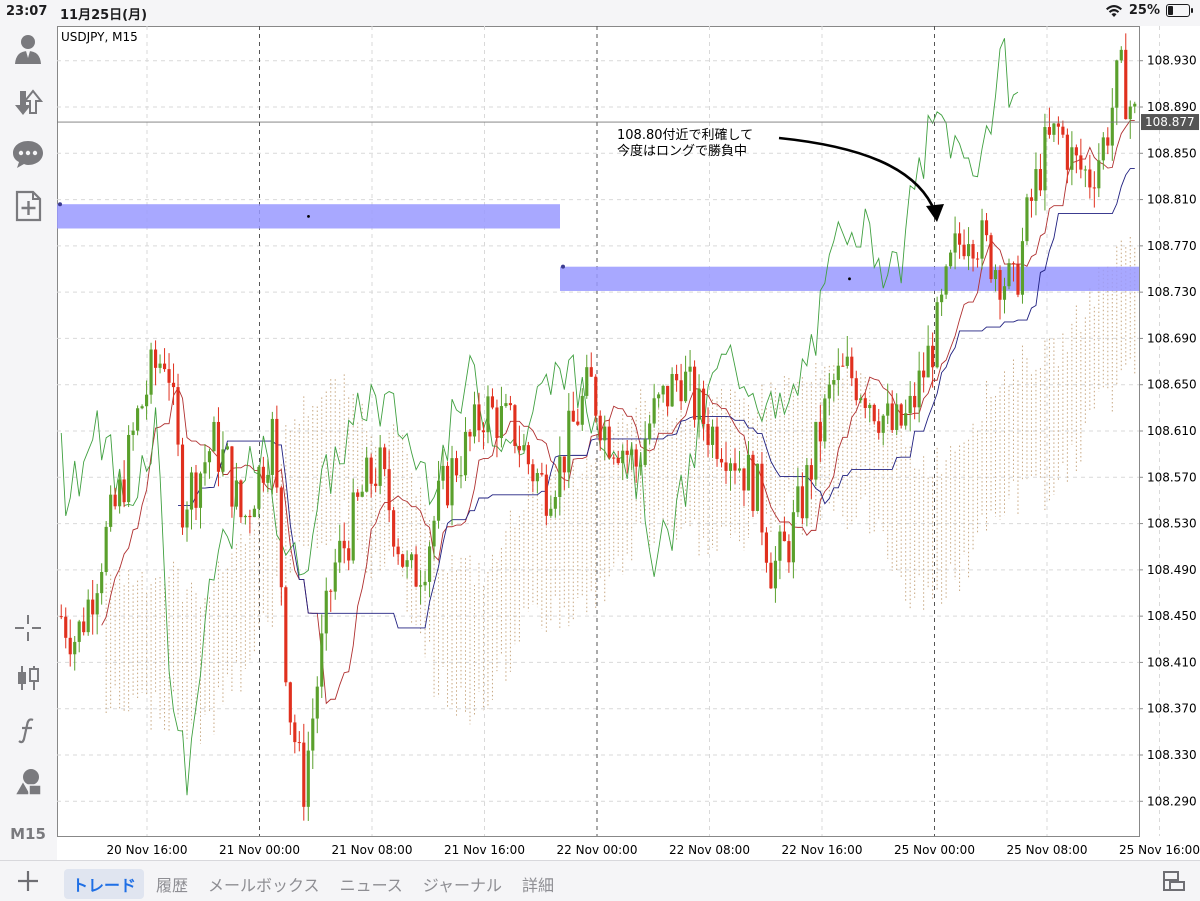 Image resolution: width=1200 pixels, height=901 pixels. I want to click on wifi-icon, so click(1113, 10).